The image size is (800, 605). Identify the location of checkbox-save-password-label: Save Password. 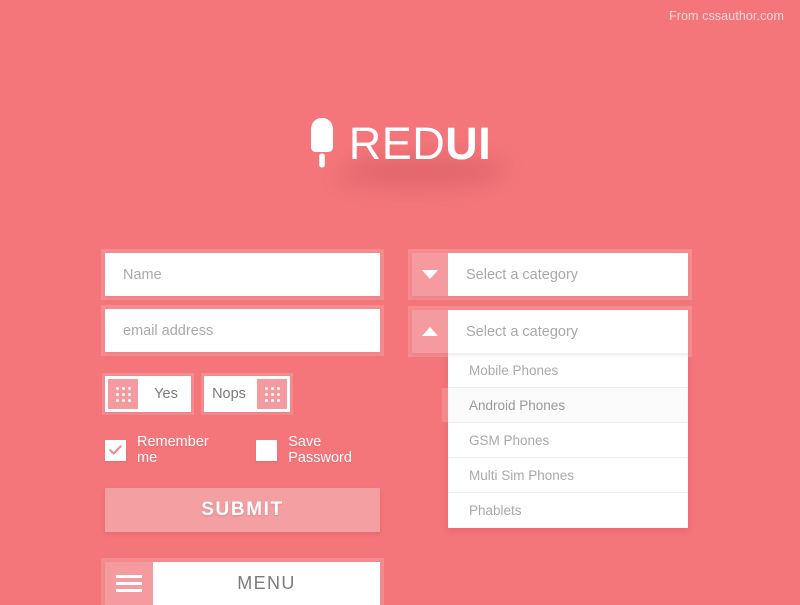
(320, 450).